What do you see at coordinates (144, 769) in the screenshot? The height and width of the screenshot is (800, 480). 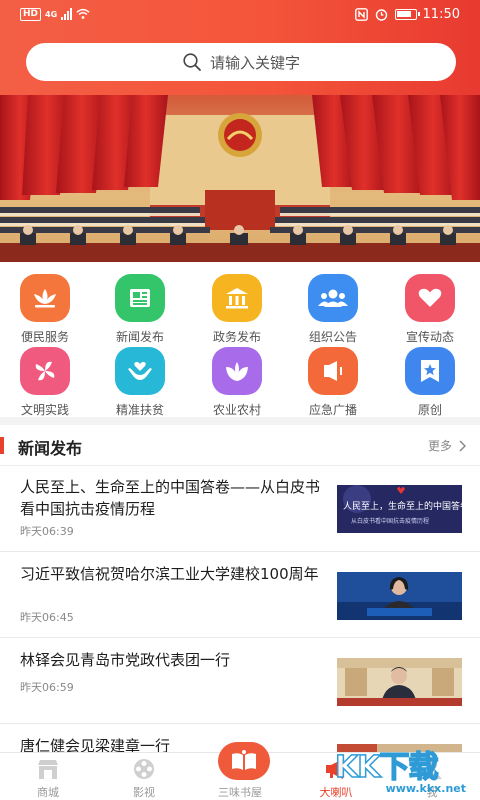 I see `film-icon` at bounding box center [144, 769].